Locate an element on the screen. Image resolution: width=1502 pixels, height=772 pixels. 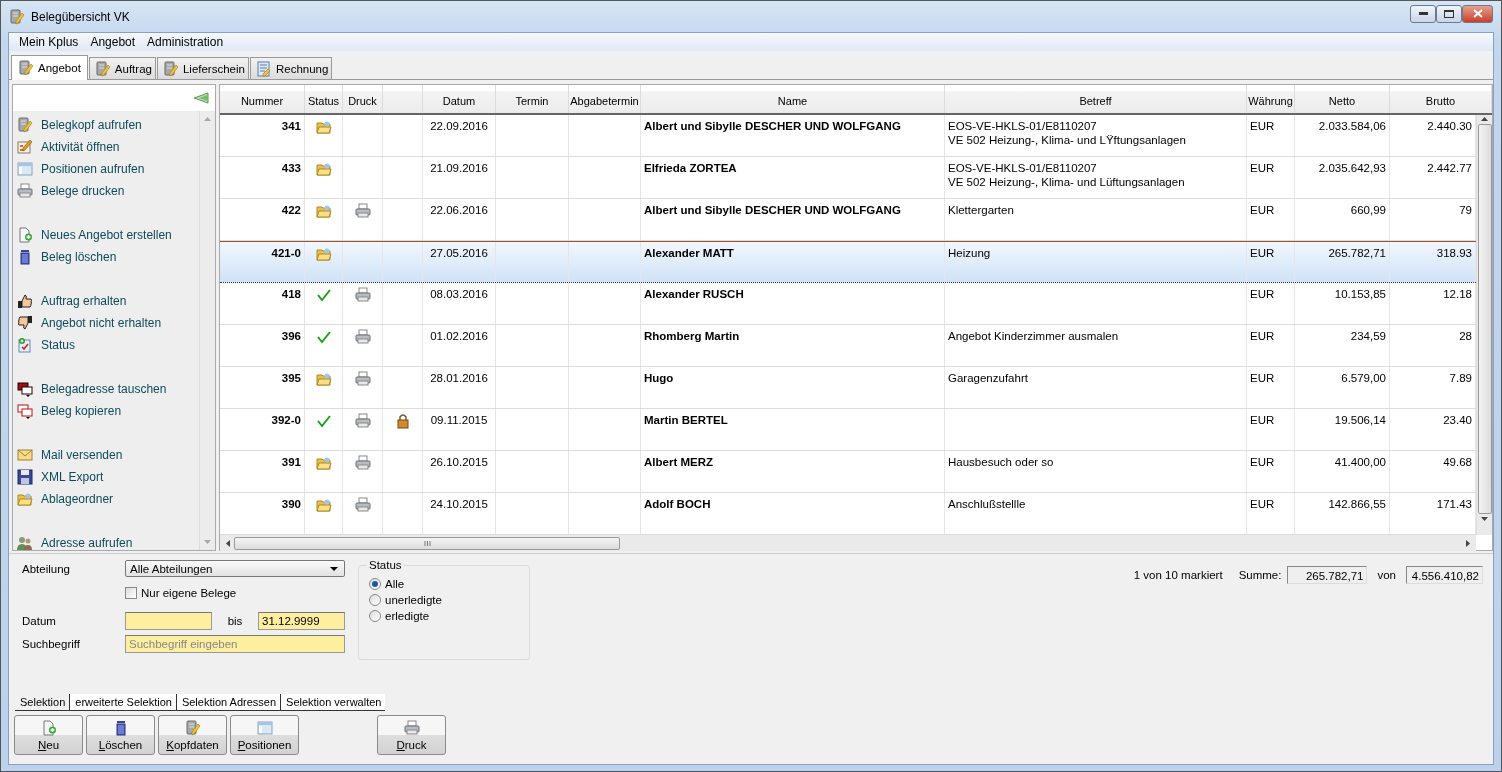
table-row: 421-0 27.05.2016 Alexander MATT Heizung EUR 265.782,71 318.93 is located at coordinates (848, 262).